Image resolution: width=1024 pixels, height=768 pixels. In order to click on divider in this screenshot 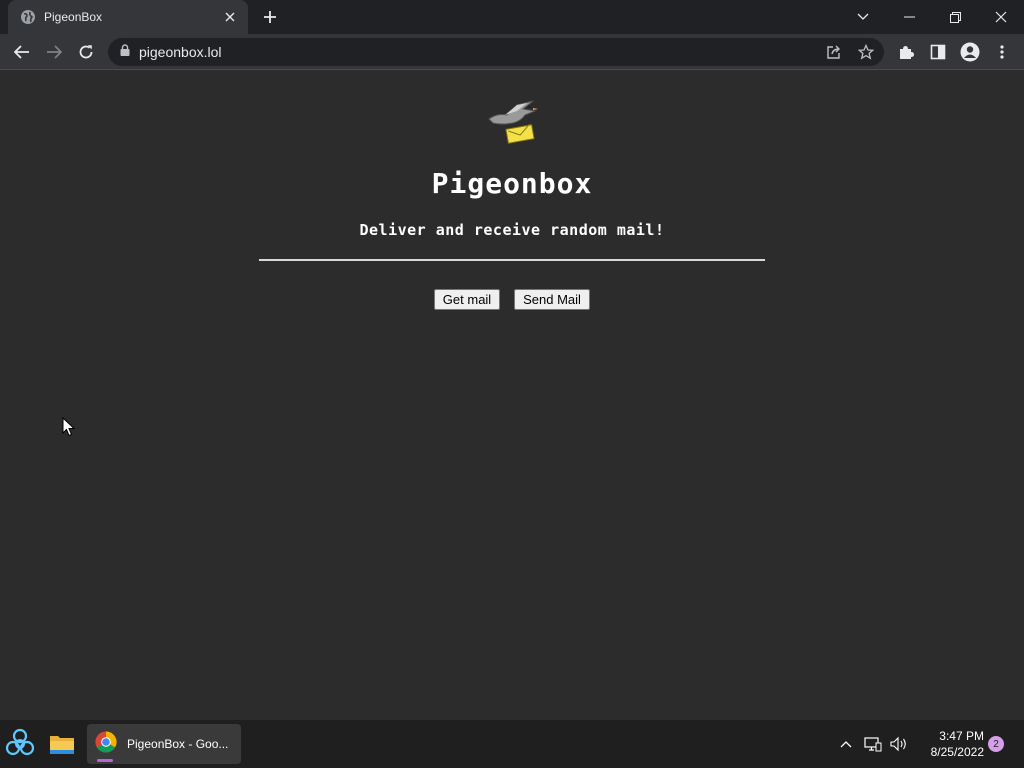, I will do `click(512, 260)`.